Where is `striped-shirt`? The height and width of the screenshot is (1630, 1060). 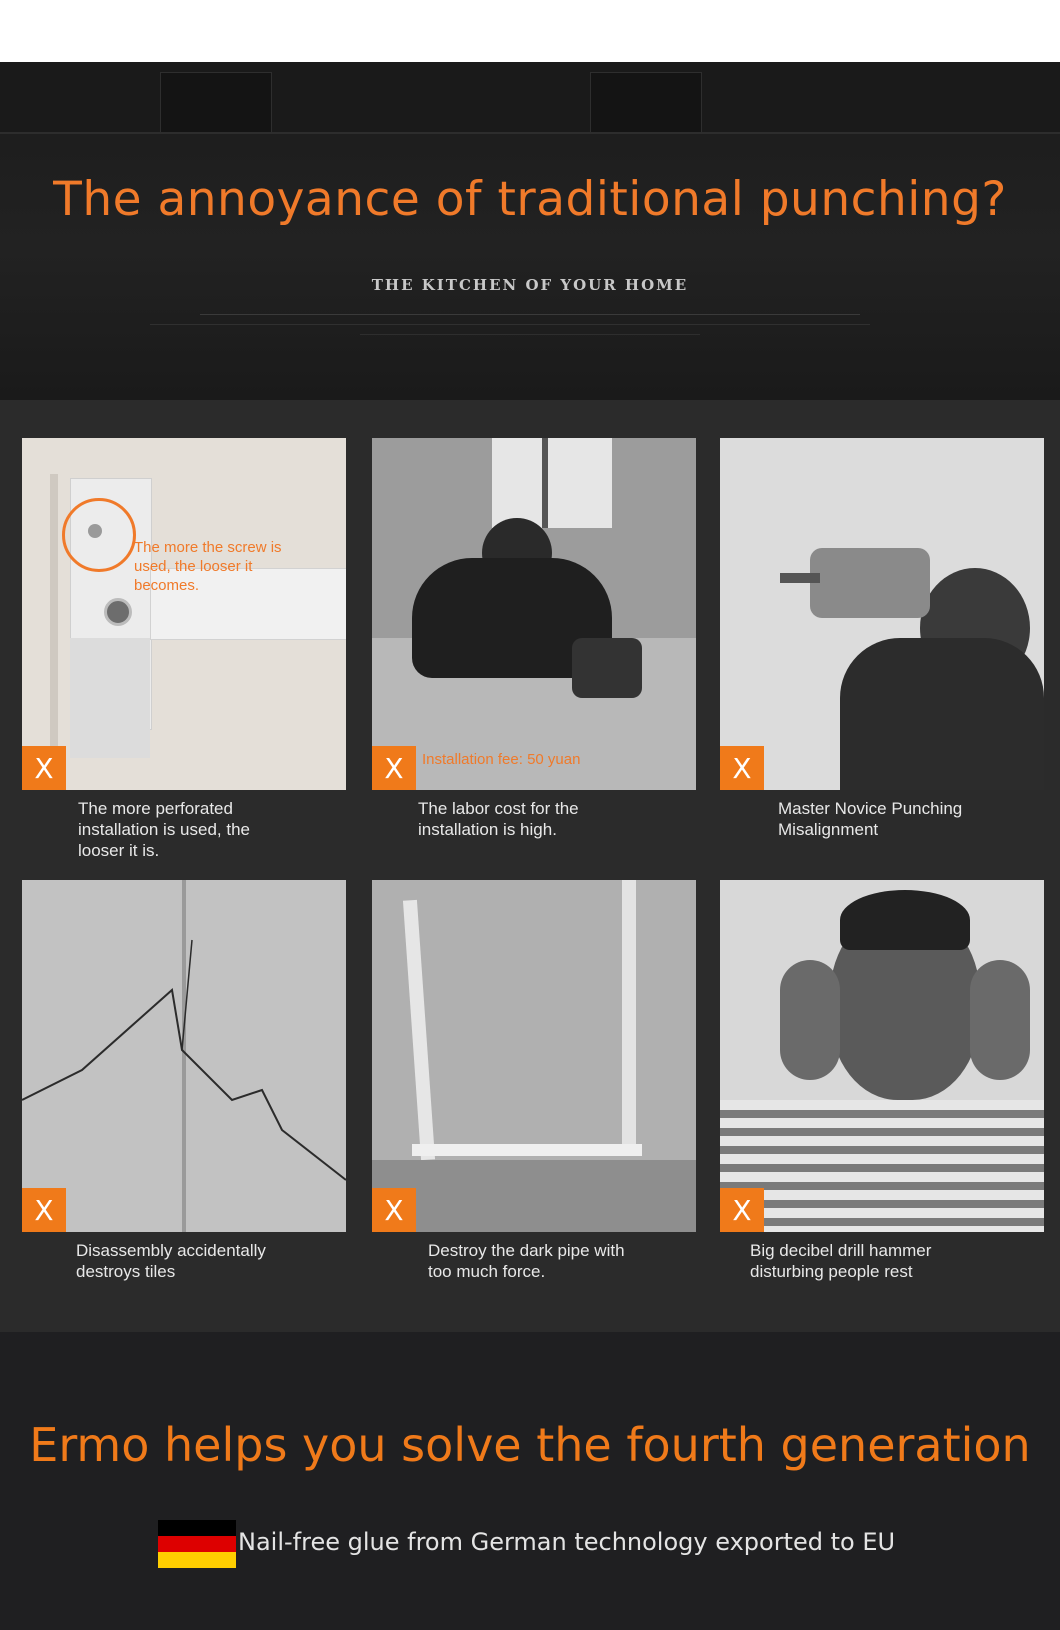
striped-shirt is located at coordinates (882, 1166).